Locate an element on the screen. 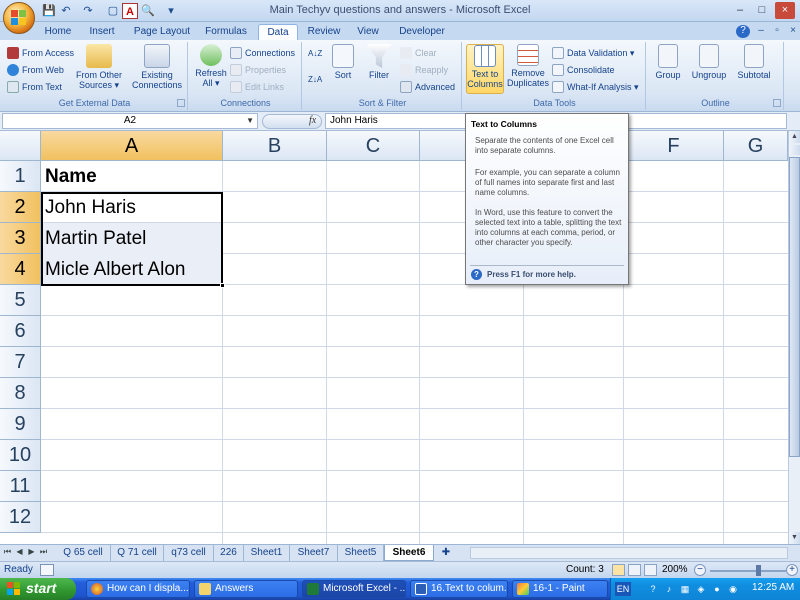 The height and width of the screenshot is (600, 800). data-validation-button: Data Validation ▾ is located at coordinates (593, 53).